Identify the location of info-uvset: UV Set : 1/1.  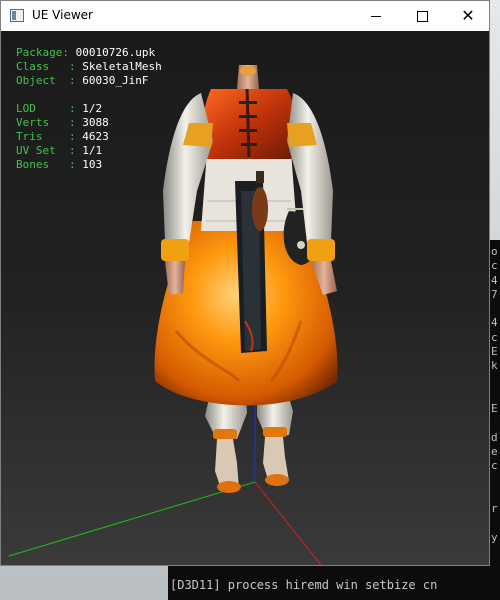
(59, 150).